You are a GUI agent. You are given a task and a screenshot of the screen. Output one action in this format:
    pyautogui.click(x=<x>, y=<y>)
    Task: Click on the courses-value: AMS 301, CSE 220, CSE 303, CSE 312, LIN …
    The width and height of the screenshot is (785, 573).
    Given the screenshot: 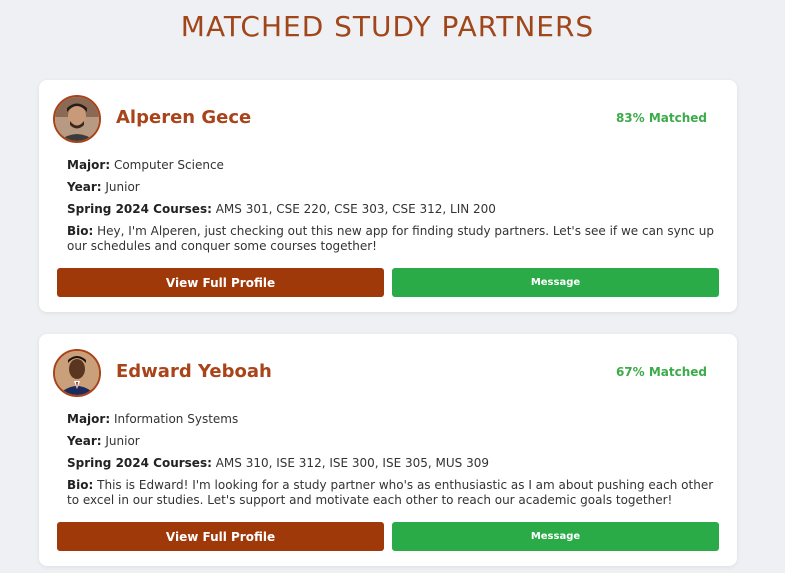 What is the action you would take?
    pyautogui.click(x=355, y=209)
    